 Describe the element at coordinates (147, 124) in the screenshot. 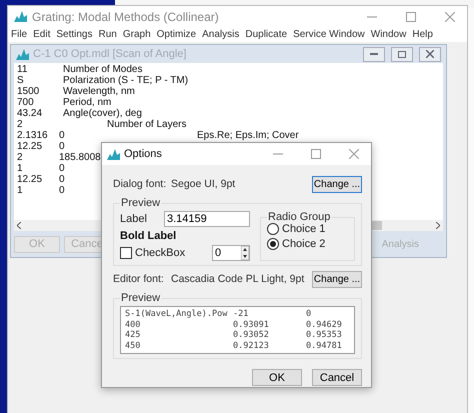

I see `parameter-label: Number of Layers` at that location.